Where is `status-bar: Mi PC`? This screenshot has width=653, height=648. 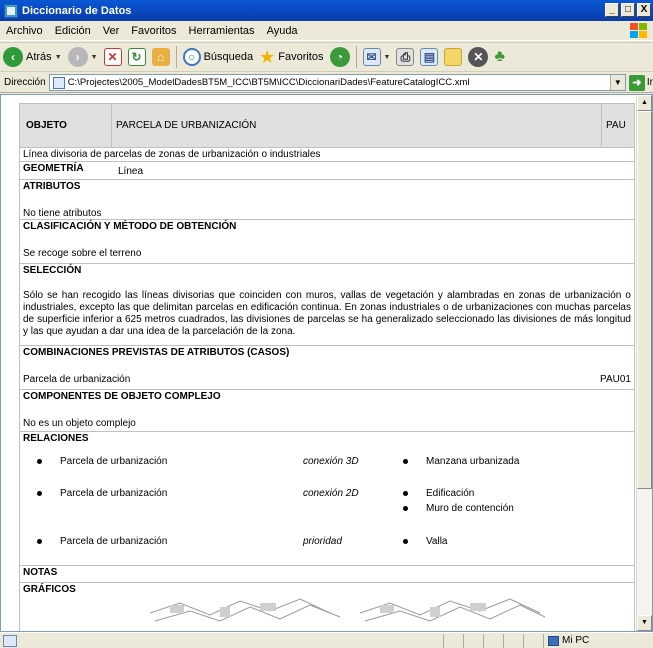
status-bar: Mi PC is located at coordinates (326, 640).